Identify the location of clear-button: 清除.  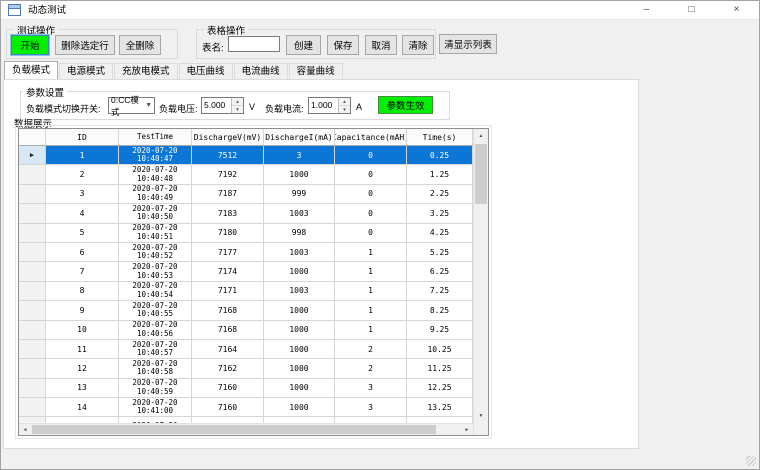
(418, 45).